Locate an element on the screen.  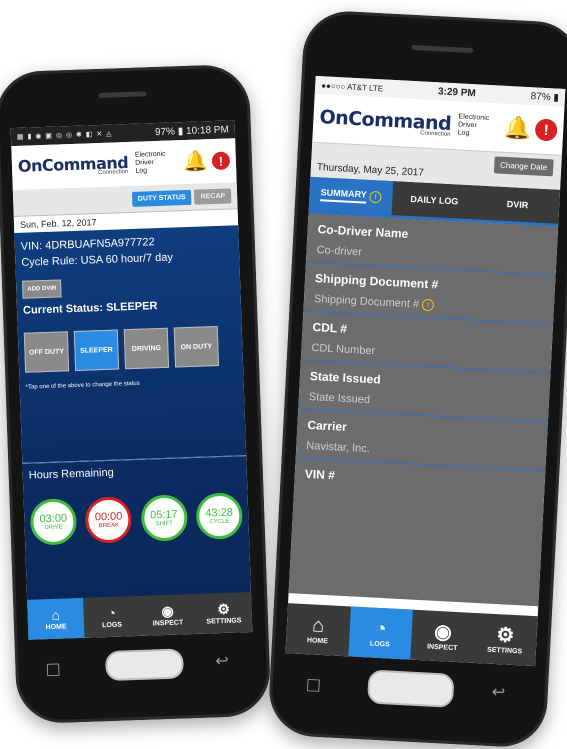
drive-hours-circle: 03:00 DRIVE is located at coordinates (53, 522).